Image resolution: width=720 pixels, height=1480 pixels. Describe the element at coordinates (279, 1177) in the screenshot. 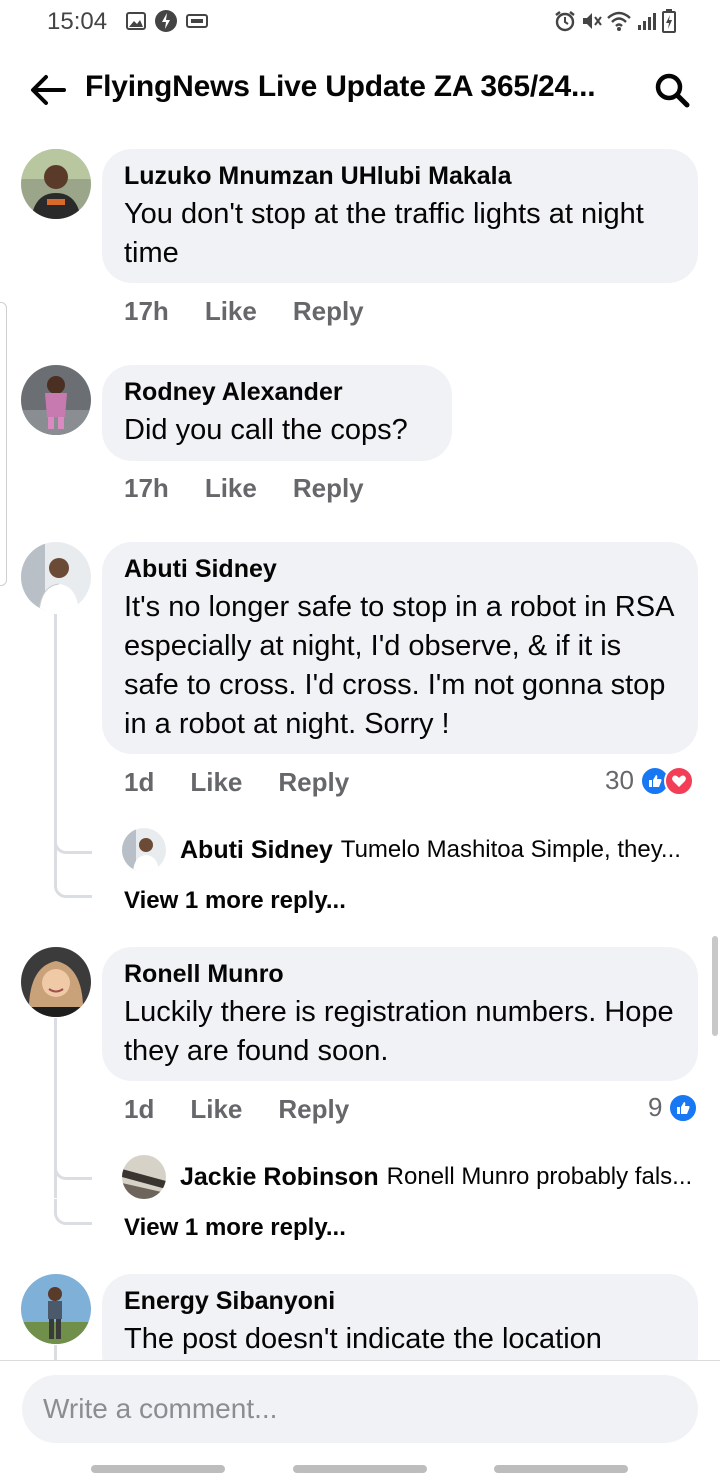

I see `reply-author: Jackie Robinson` at that location.